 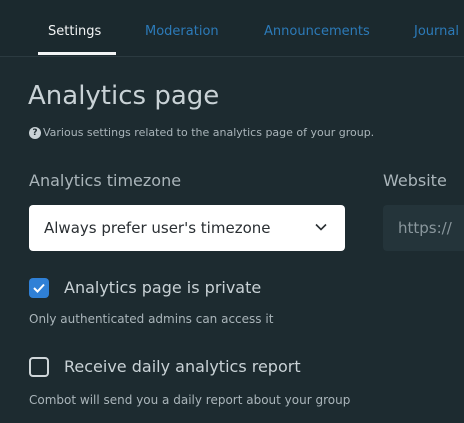 What do you see at coordinates (423, 228) in the screenshot?
I see `website-input: https://` at bounding box center [423, 228].